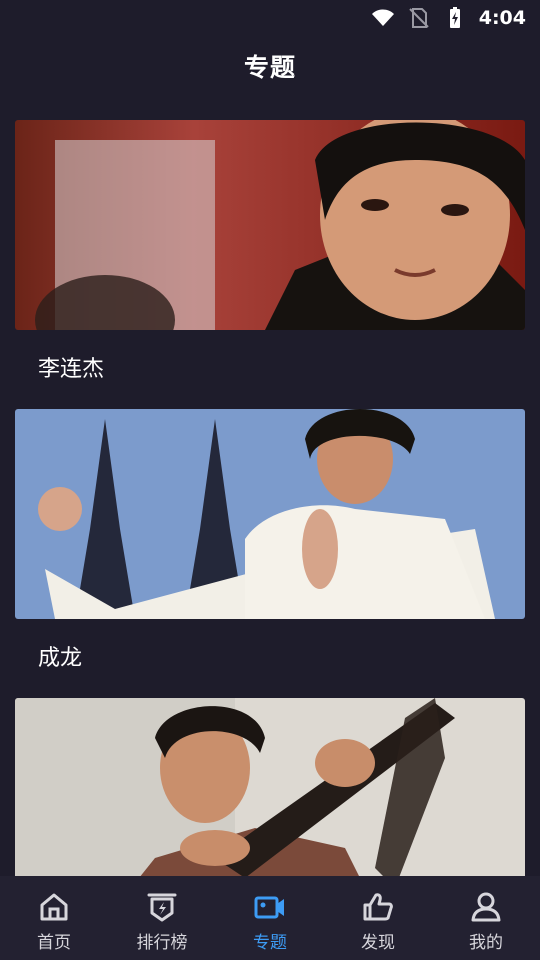 The image size is (540, 960). I want to click on battery-charging-icon, so click(454, 17).